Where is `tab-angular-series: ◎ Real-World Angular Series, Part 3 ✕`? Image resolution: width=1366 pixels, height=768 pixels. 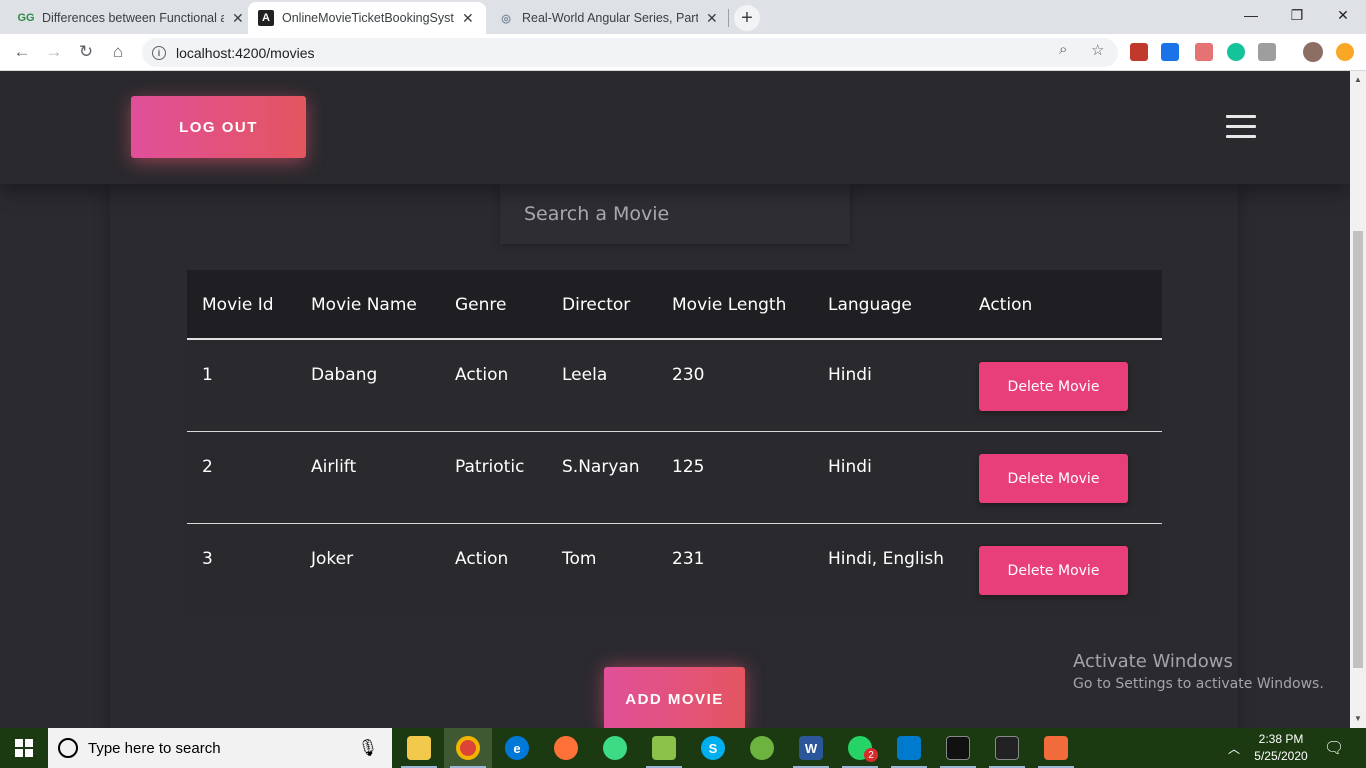
tab-angular-series: ◎ Real-World Angular Series, Part 3 ✕ is located at coordinates (608, 18).